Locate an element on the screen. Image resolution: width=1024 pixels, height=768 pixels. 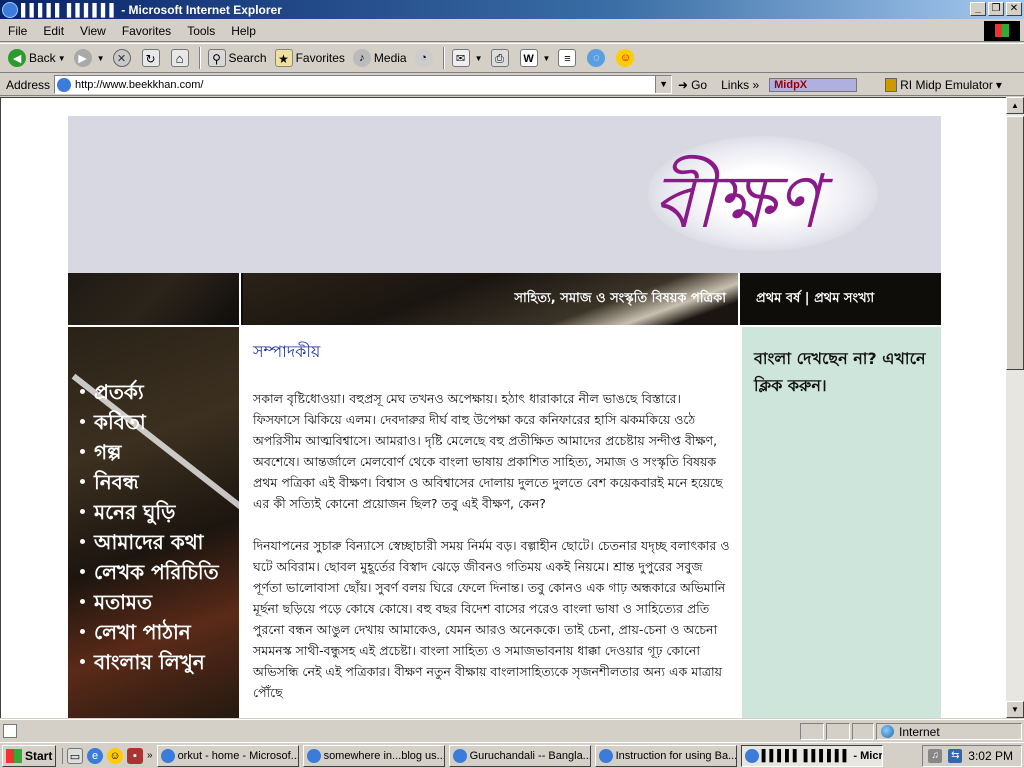
history-button: ◔ is located at coordinates (425, 58).